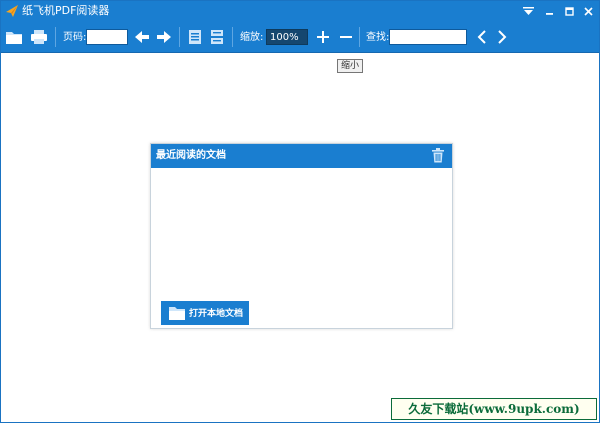  Describe the element at coordinates (482, 37) in the screenshot. I see `search-prev-icon` at that location.